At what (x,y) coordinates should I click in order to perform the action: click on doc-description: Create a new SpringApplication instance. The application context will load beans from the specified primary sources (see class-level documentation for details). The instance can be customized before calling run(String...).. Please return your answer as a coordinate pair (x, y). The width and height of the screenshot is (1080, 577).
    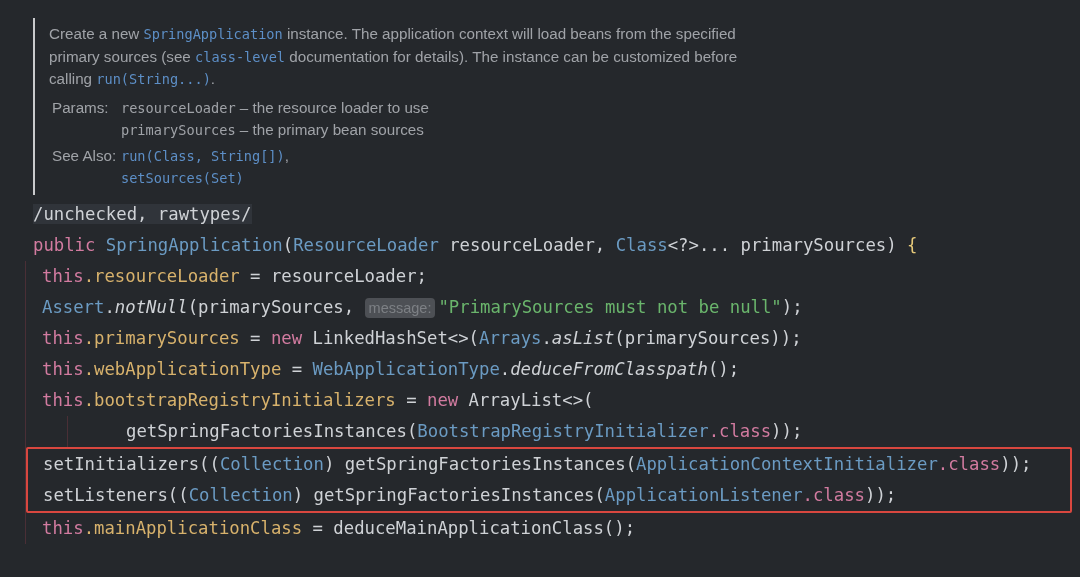
    Looking at the image, I should click on (394, 56).